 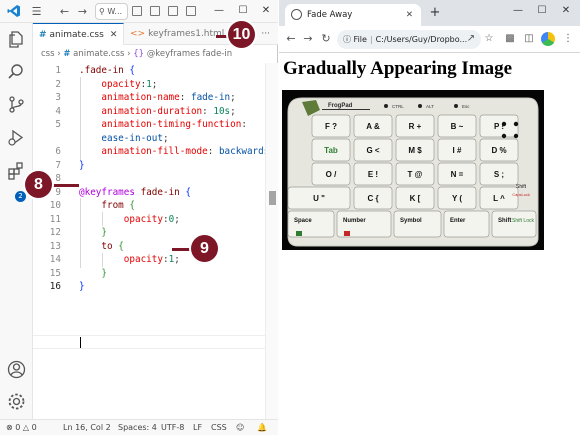 What do you see at coordinates (137, 427) in the screenshot?
I see `indentation-setting: Spaces: 4` at bounding box center [137, 427].